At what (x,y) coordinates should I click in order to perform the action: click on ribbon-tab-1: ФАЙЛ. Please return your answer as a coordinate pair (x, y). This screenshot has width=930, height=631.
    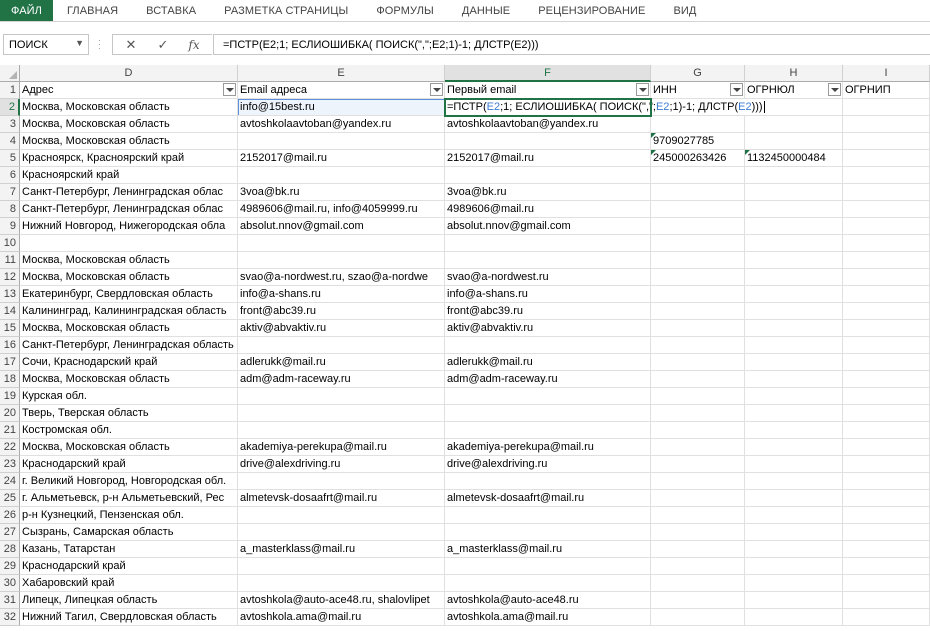
    Looking at the image, I should click on (26, 10).